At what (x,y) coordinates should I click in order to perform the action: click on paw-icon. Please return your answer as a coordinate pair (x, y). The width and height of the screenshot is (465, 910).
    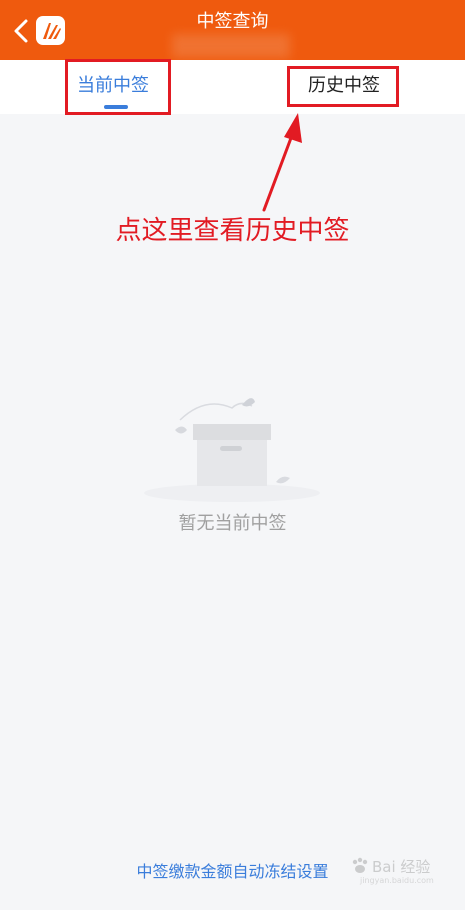
    Looking at the image, I should click on (360, 865).